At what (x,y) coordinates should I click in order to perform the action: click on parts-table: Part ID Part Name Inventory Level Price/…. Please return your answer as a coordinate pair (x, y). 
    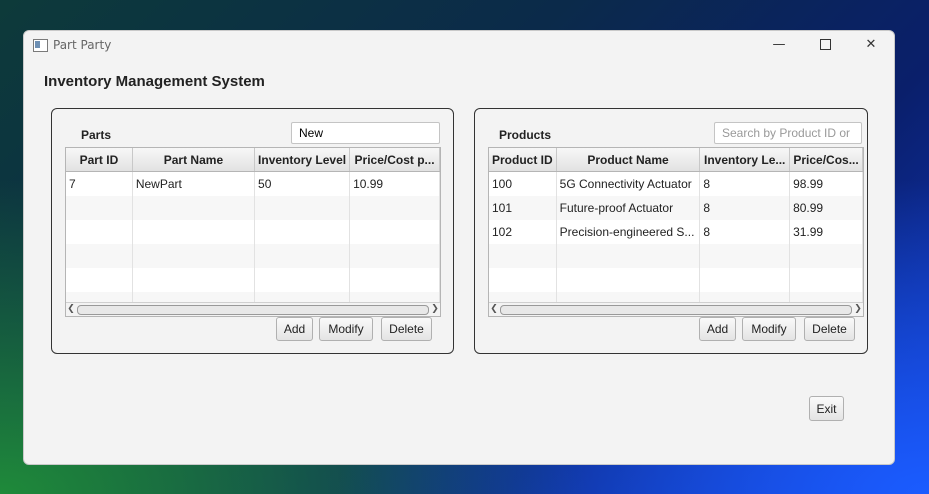
    Looking at the image, I should click on (253, 232).